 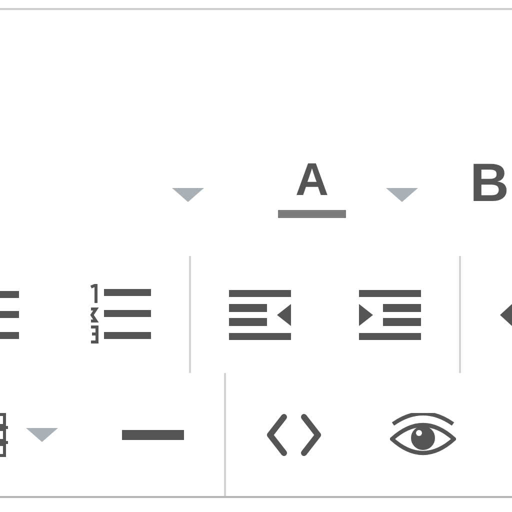 What do you see at coordinates (260, 315) in the screenshot?
I see `outdent-icon` at bounding box center [260, 315].